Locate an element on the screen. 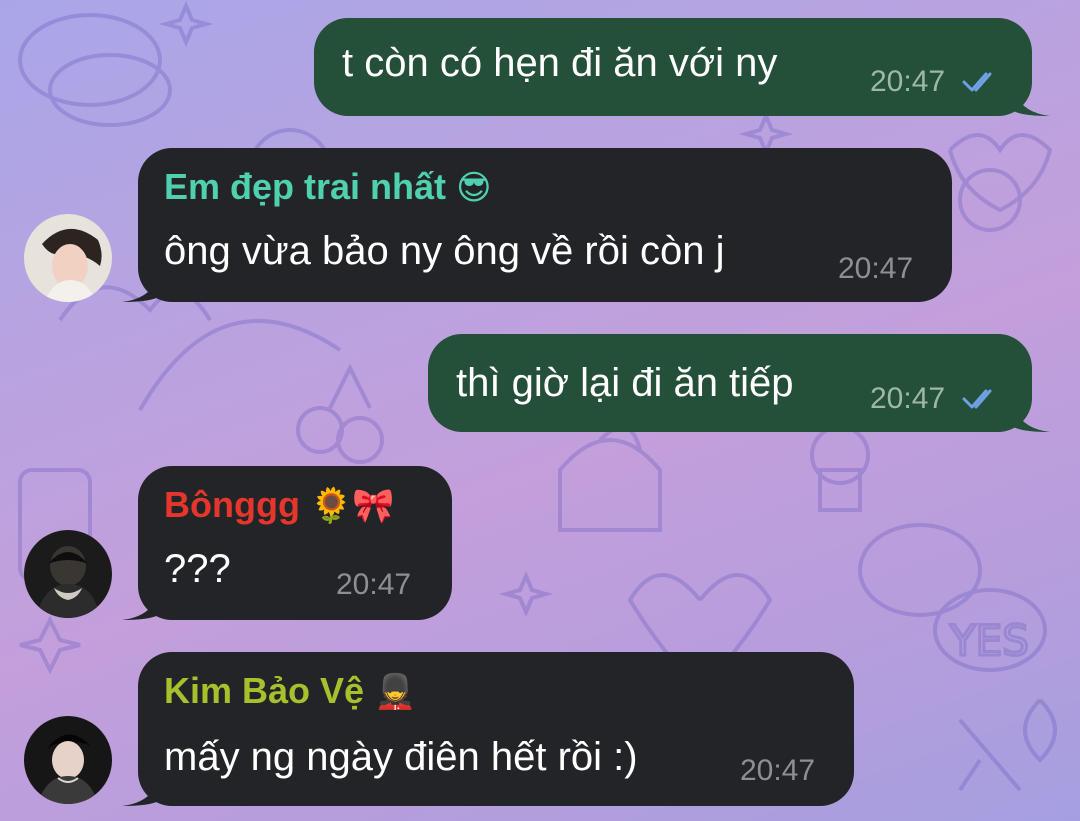 This screenshot has height=821, width=1080. message-text: ??? is located at coordinates (197, 569).